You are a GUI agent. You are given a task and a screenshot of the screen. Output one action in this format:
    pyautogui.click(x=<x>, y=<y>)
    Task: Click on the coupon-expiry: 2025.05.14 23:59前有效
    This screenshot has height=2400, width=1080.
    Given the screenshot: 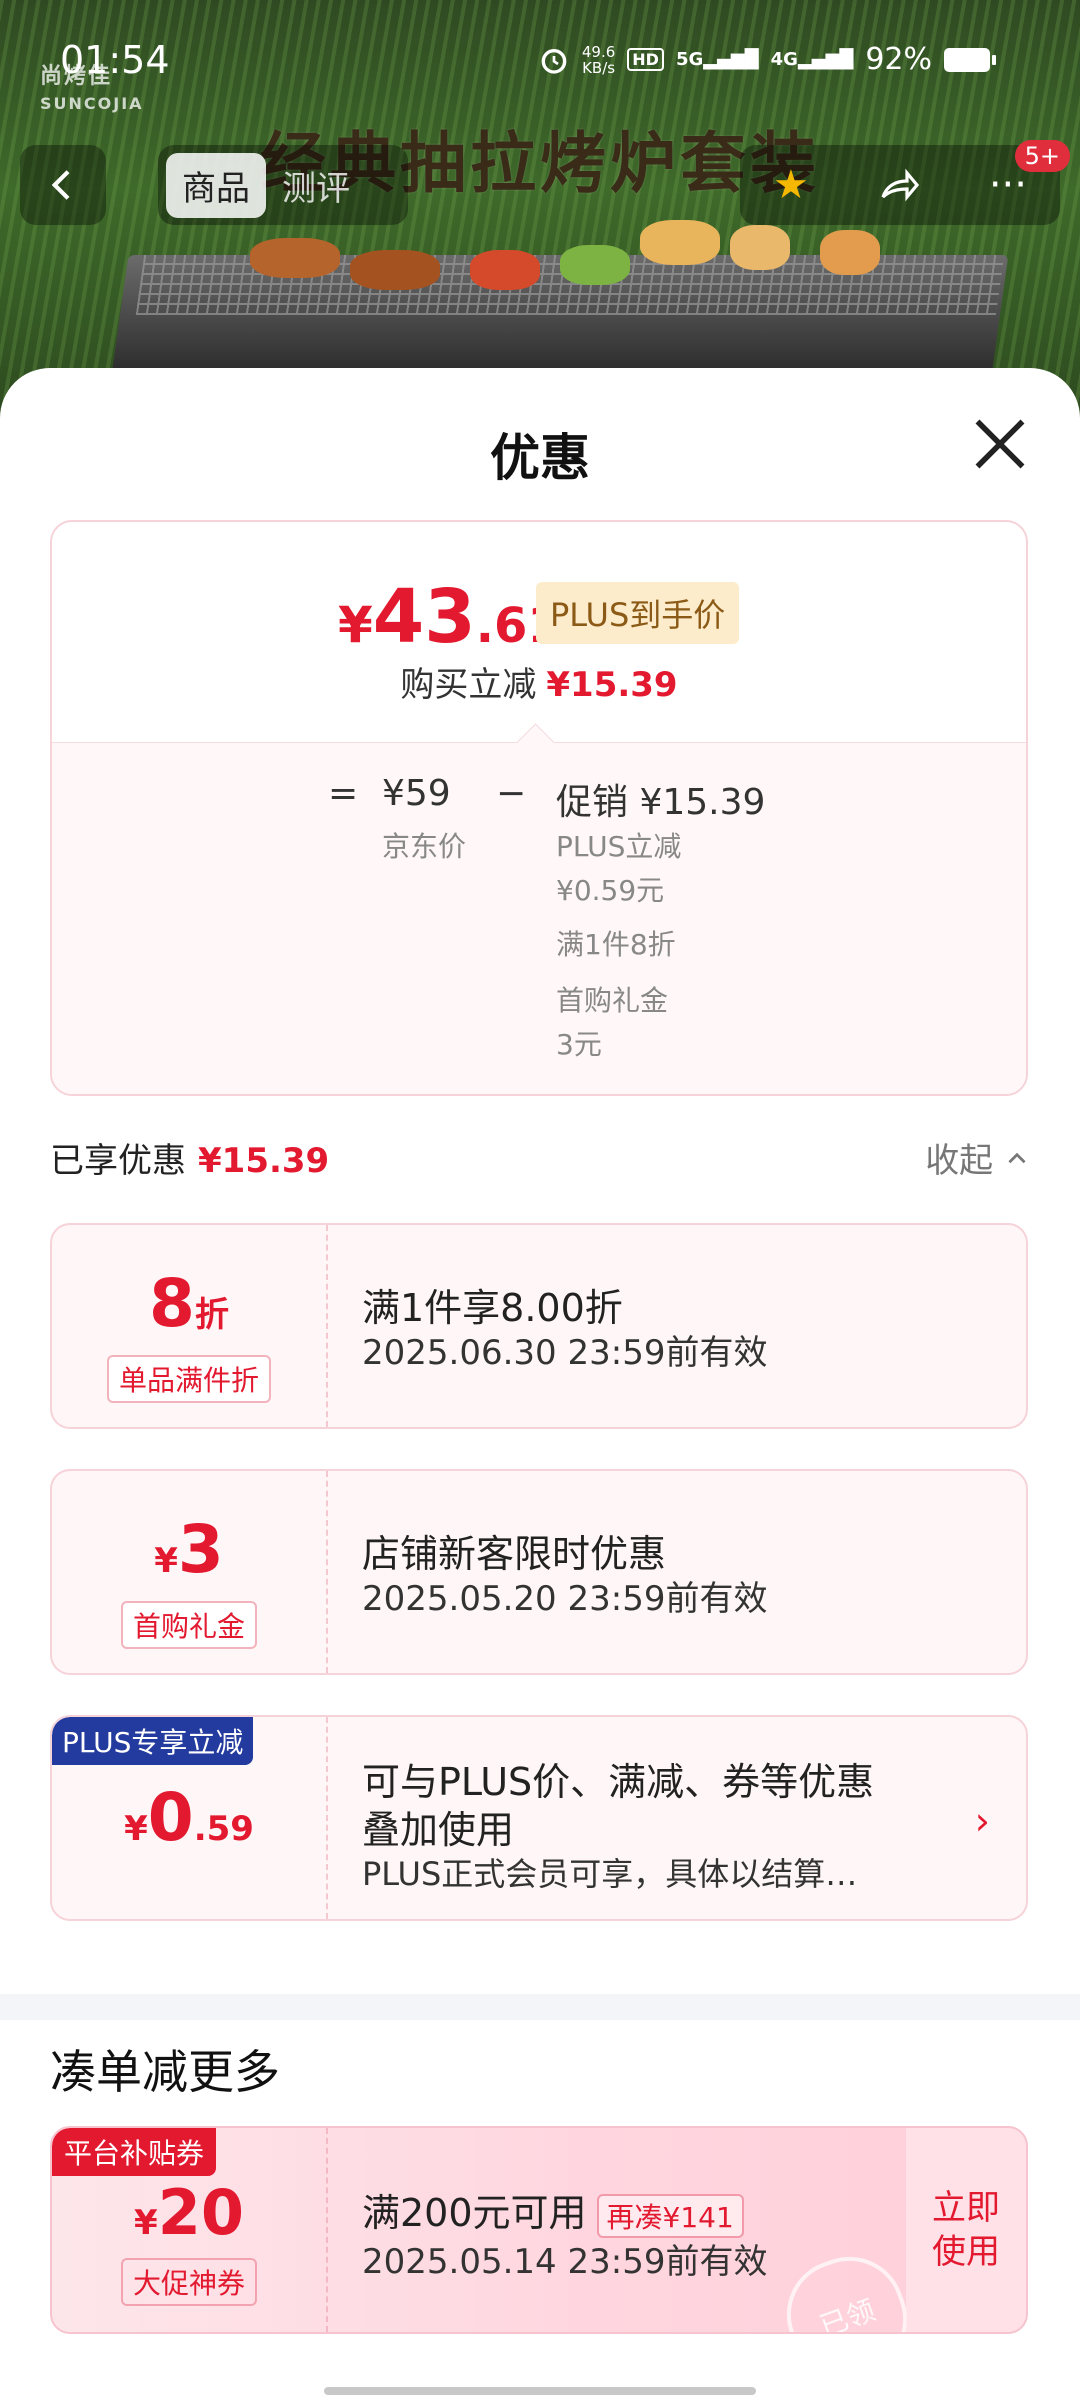 What is the action you would take?
    pyautogui.click(x=565, y=2262)
    